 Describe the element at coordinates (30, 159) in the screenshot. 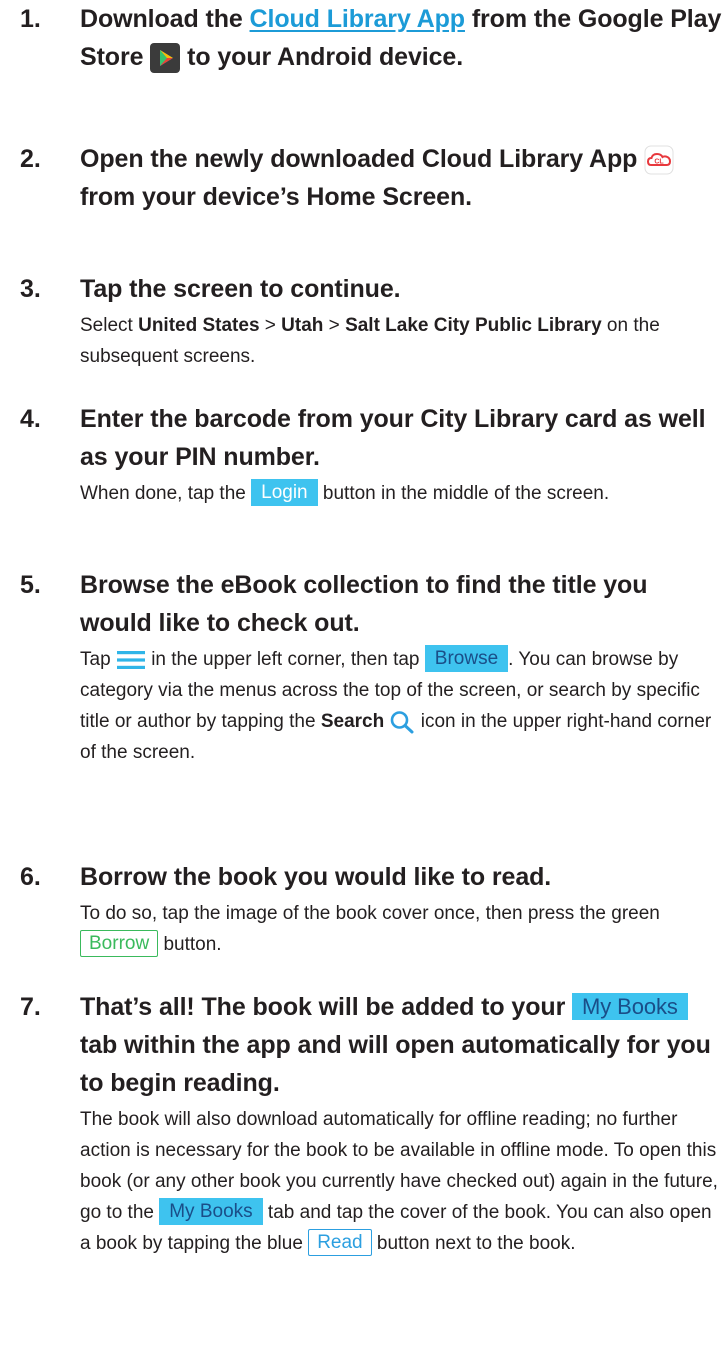

I see `step-number: 2.` at that location.